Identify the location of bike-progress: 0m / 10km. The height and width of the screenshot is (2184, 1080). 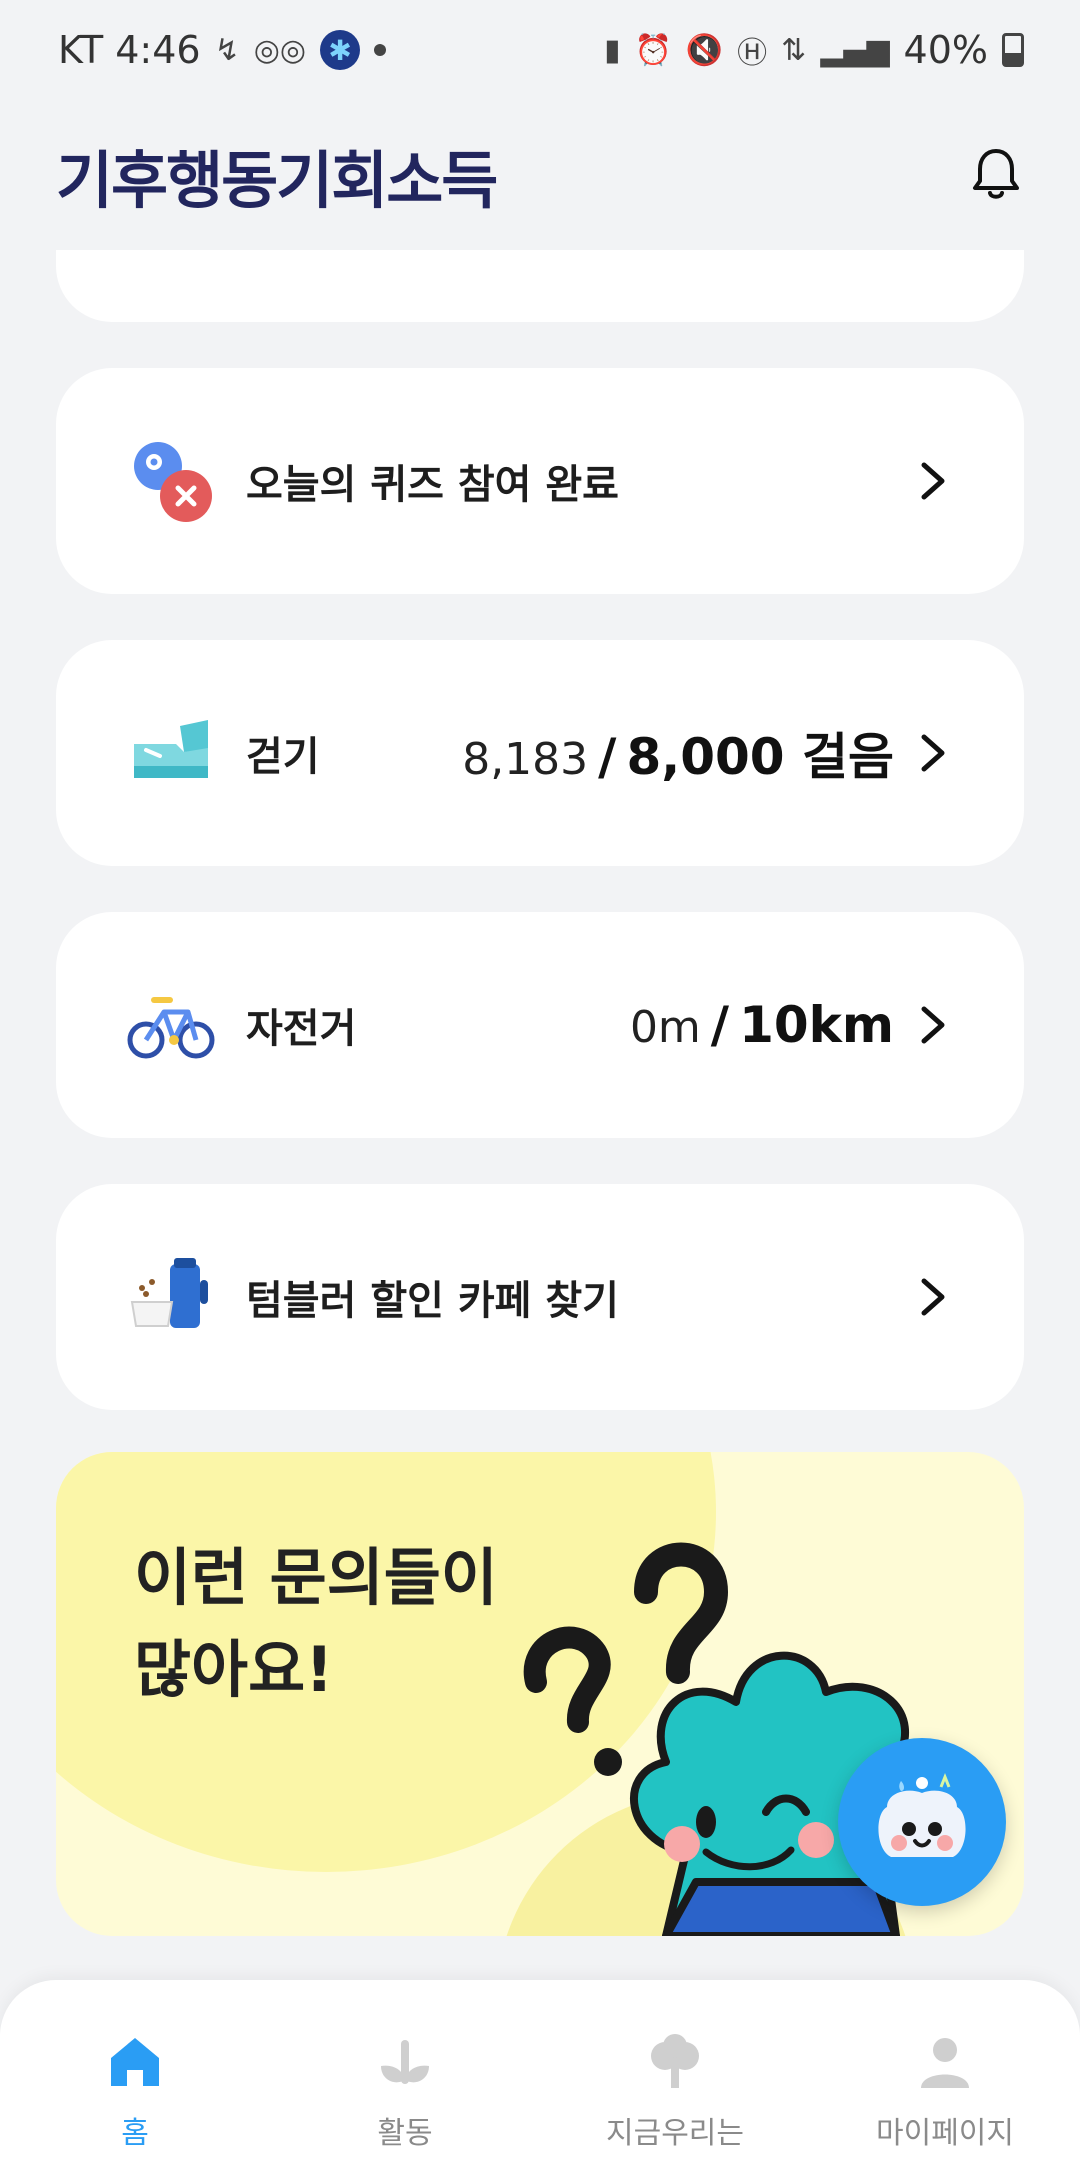
(762, 1025).